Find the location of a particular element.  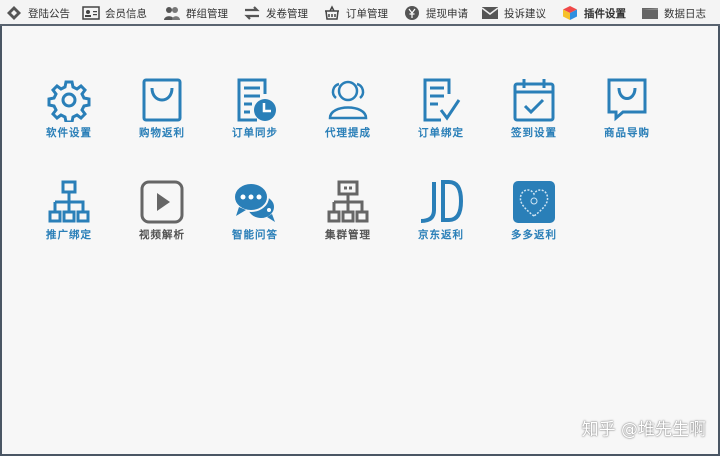

mail-icon is located at coordinates (490, 13).